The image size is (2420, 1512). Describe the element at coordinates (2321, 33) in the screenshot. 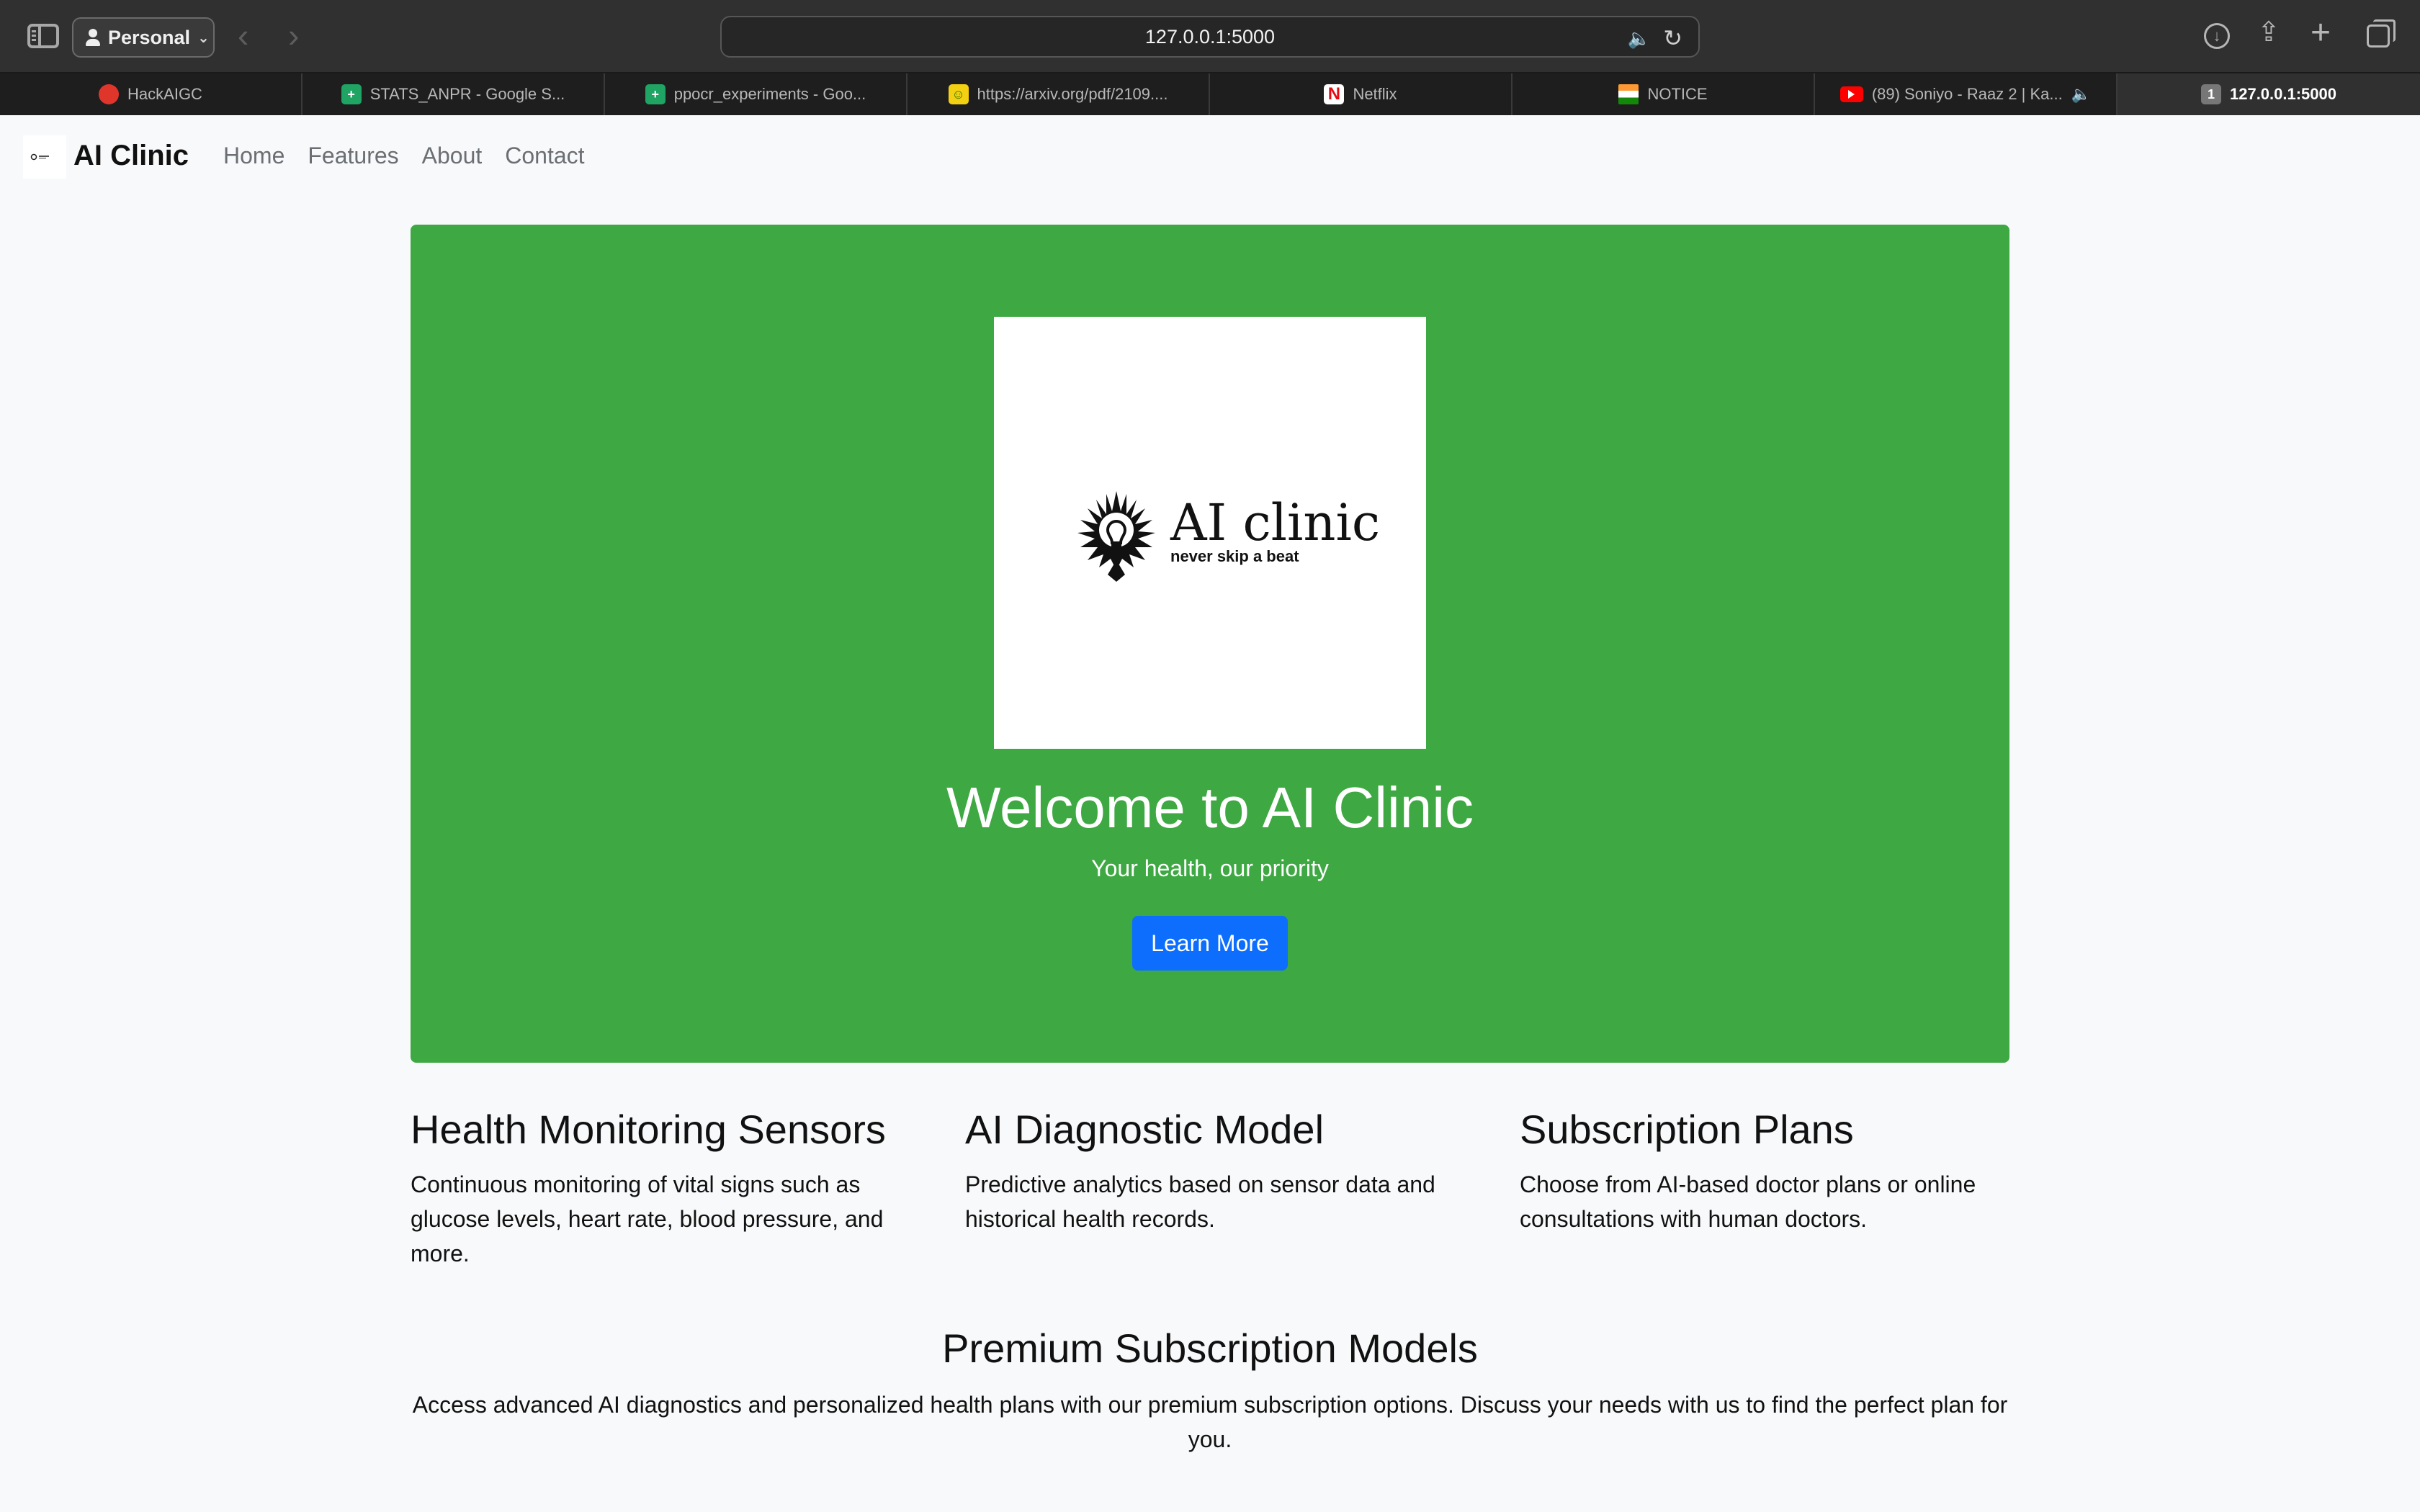

I see `new-tab-icon: +` at that location.